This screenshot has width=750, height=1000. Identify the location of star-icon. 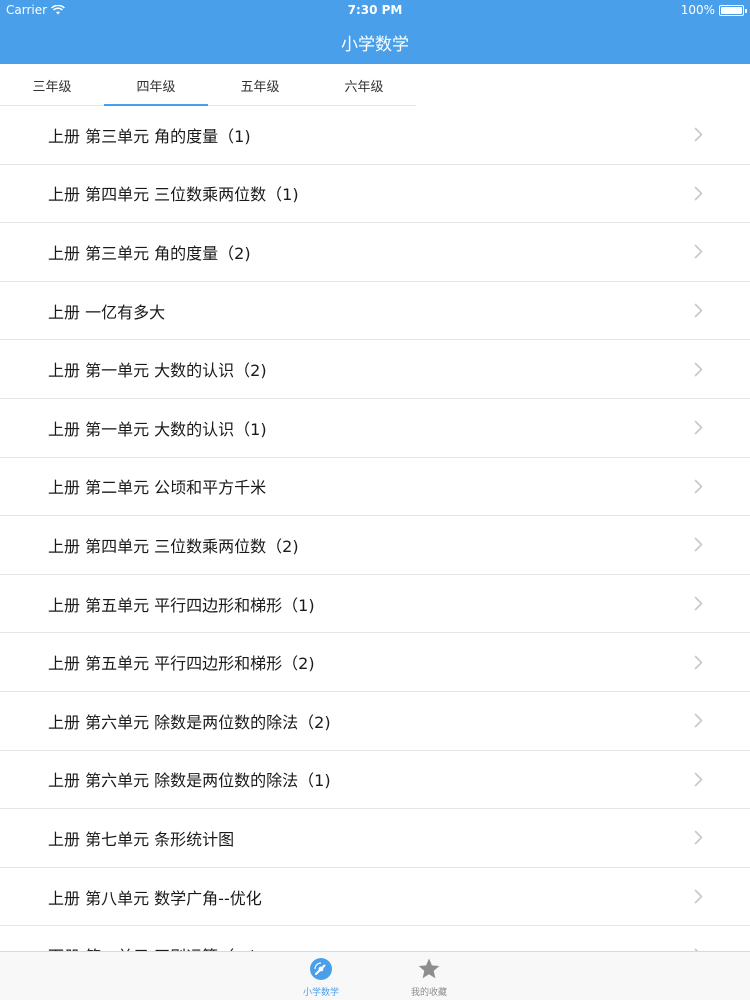
(429, 969).